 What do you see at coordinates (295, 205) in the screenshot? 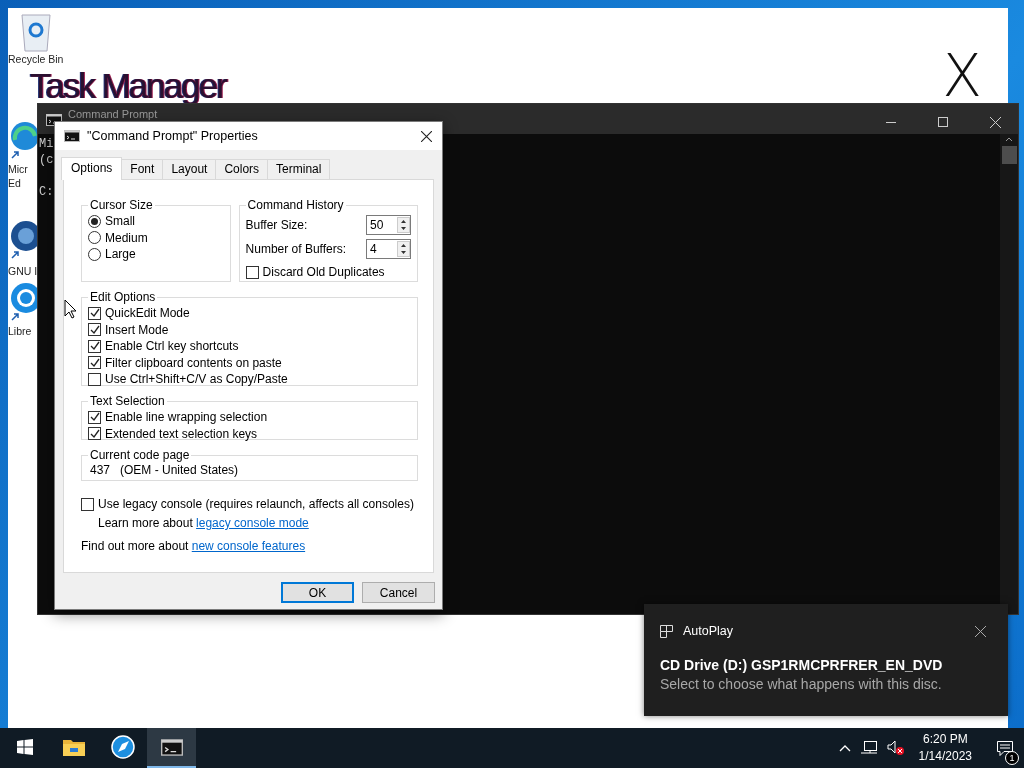
I see `group-title: Command History` at bounding box center [295, 205].